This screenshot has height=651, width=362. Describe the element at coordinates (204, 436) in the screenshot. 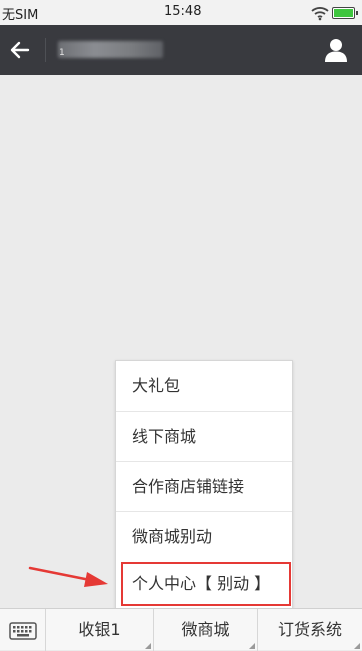

I see `menu-item-offline-mall: 线下商城` at that location.